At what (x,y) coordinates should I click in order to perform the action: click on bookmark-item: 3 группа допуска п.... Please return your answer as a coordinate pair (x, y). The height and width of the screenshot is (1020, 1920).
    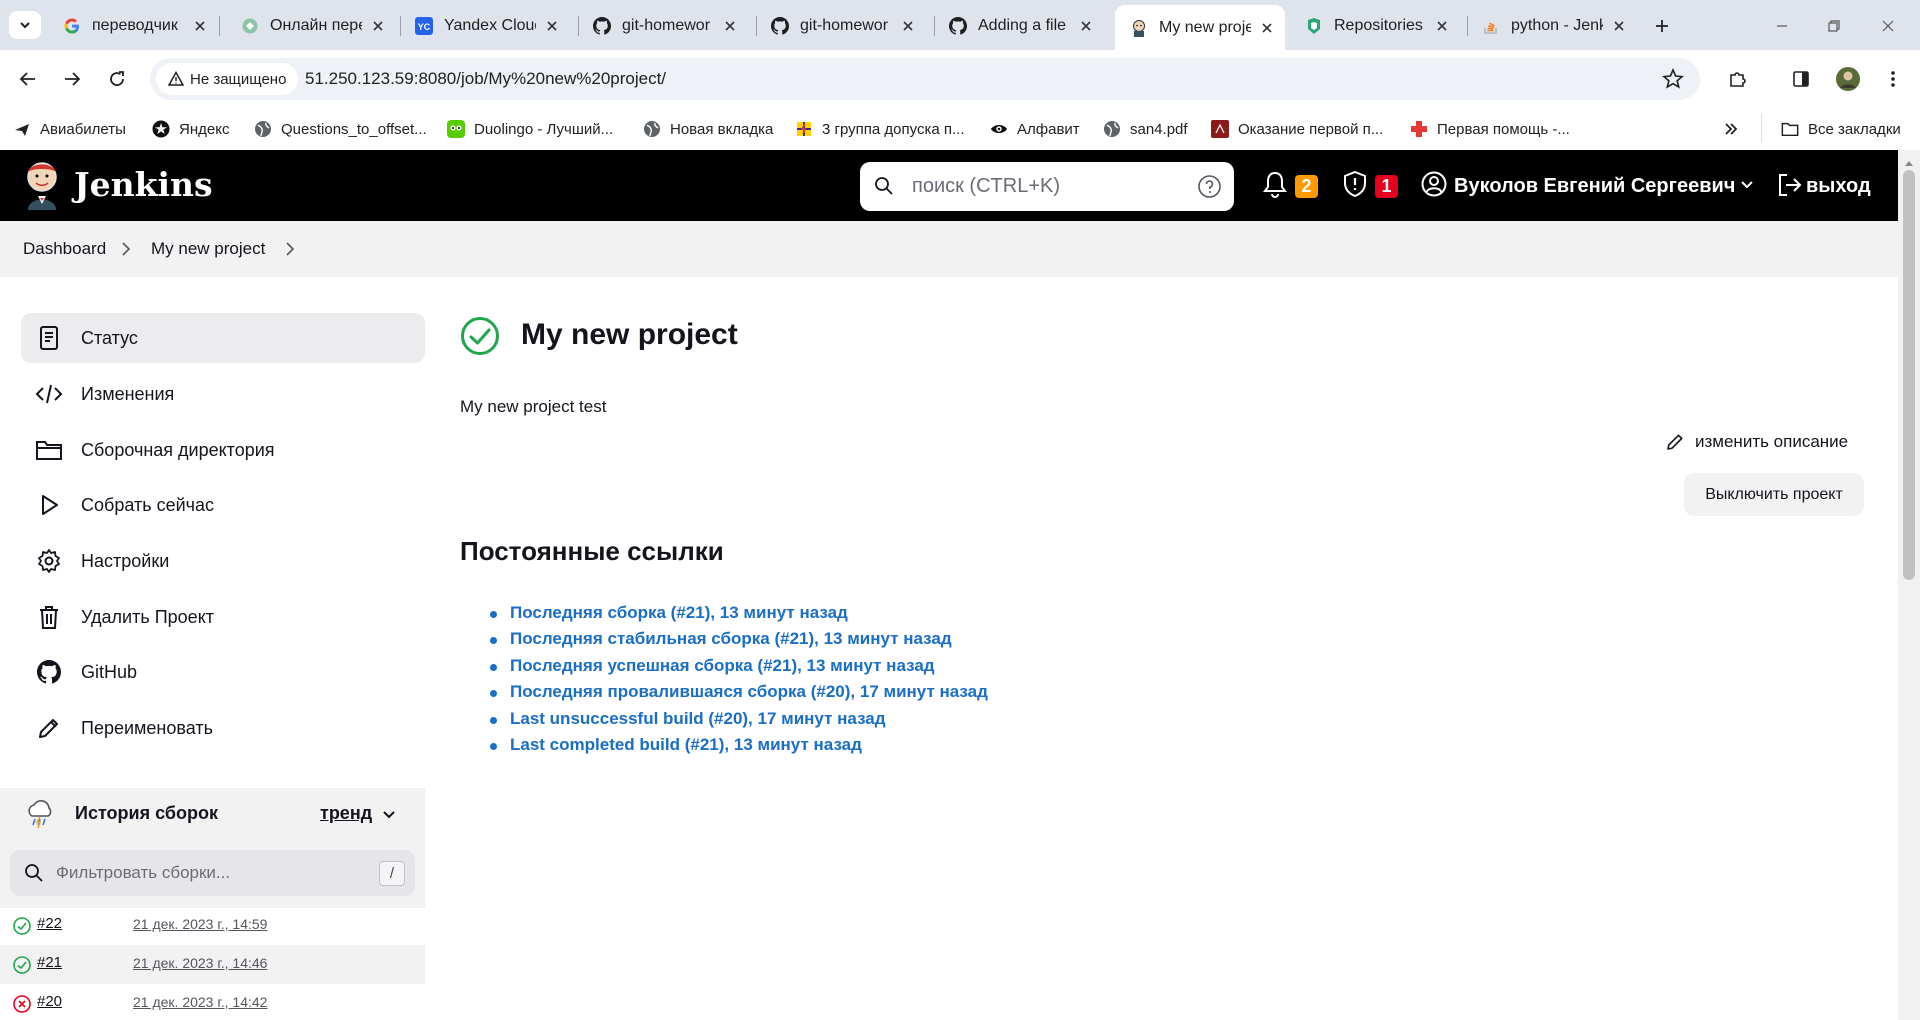
    Looking at the image, I should click on (880, 129).